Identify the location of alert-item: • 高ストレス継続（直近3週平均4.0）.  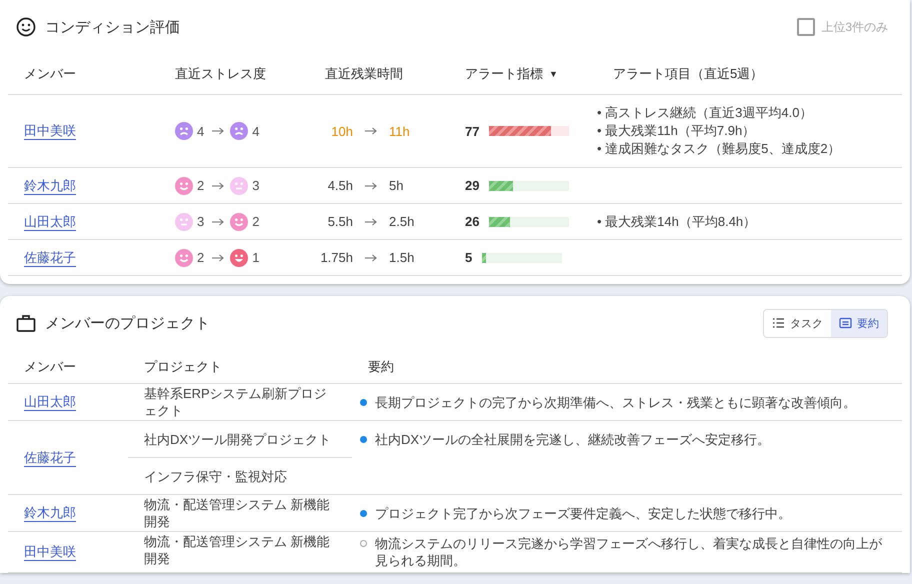
(704, 113).